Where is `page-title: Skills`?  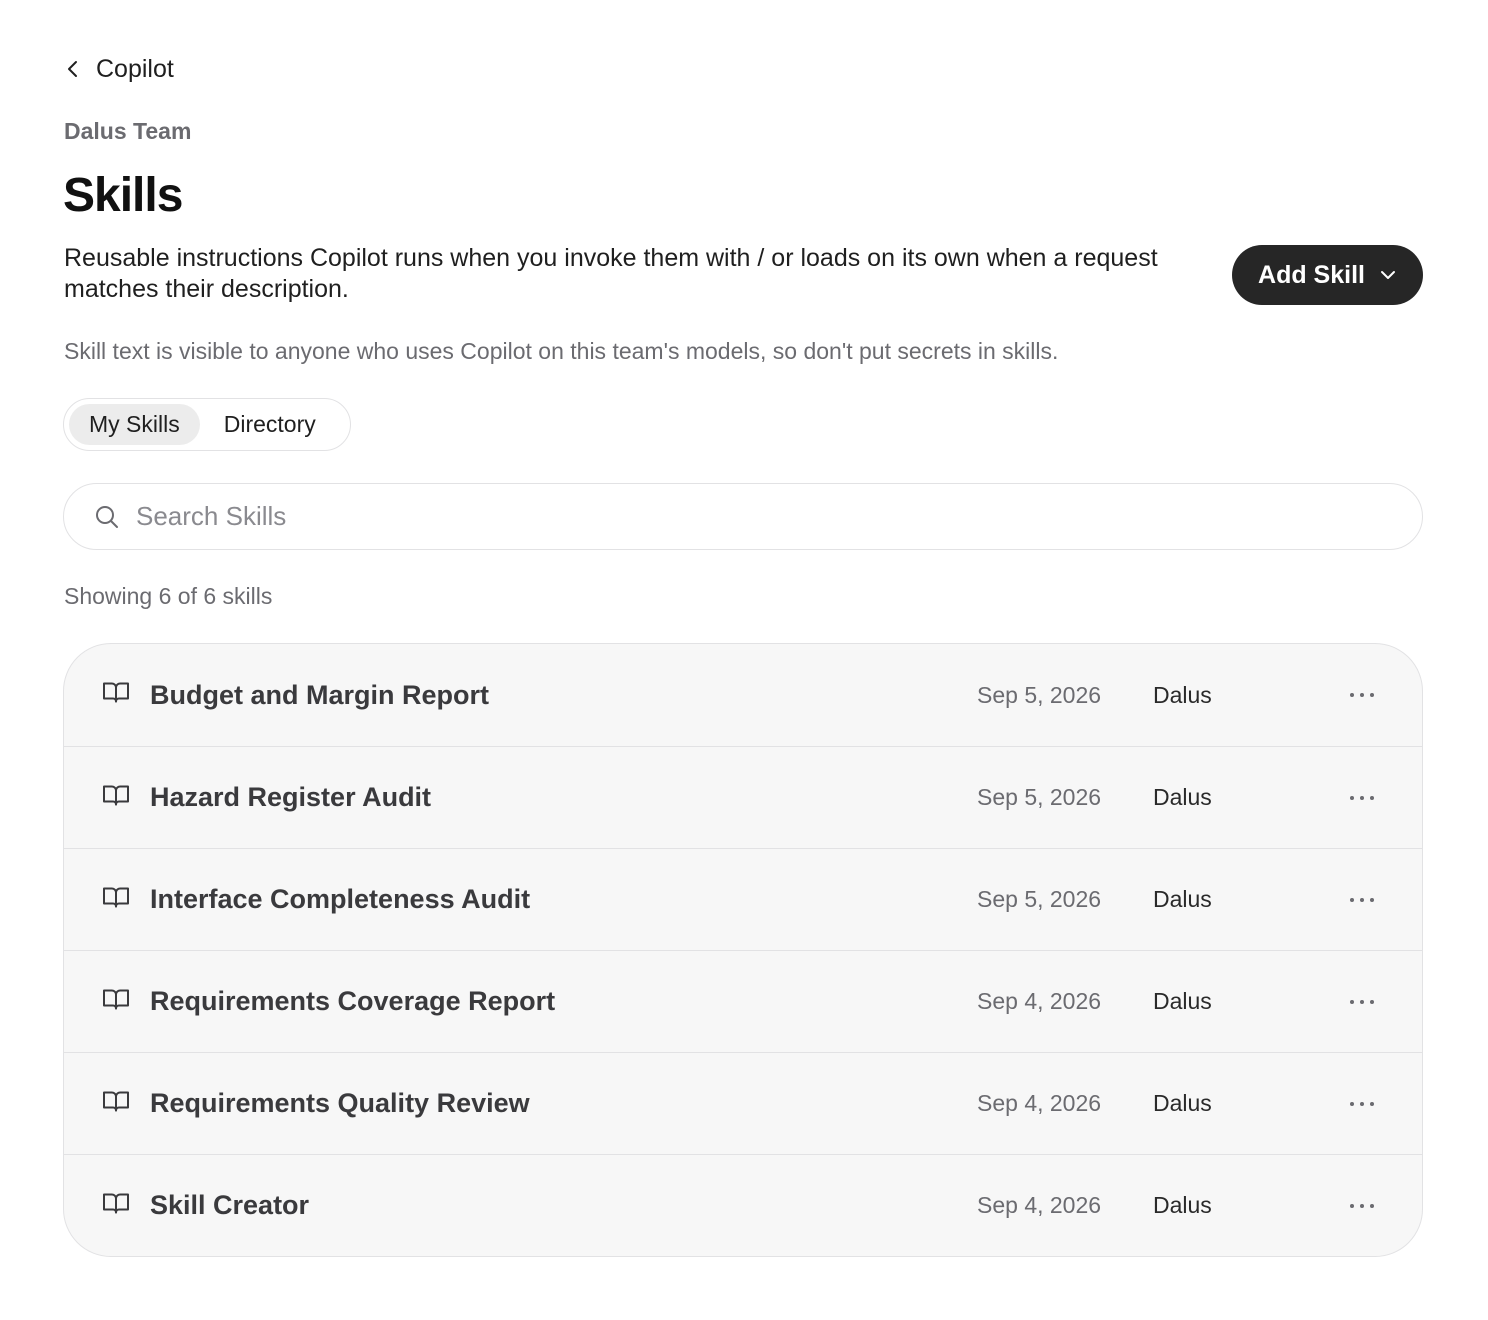
page-title: Skills is located at coordinates (123, 195).